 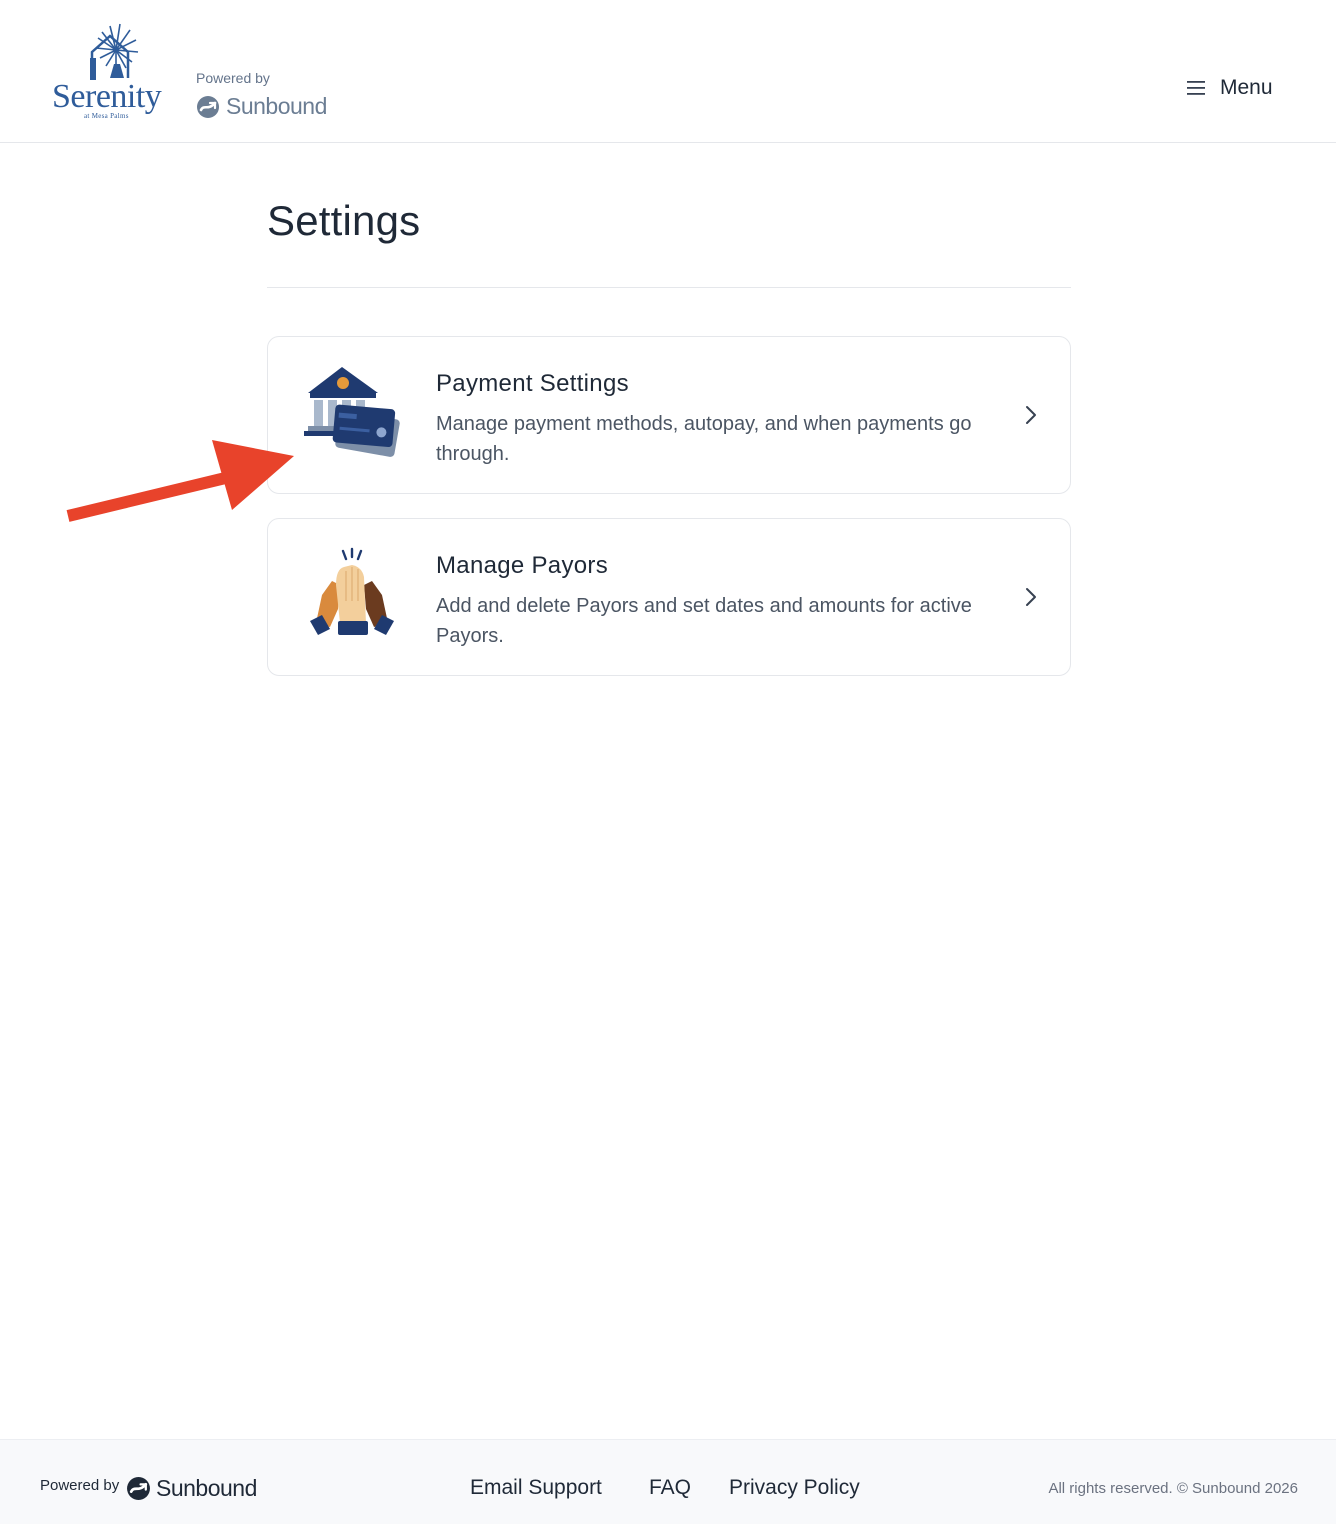 What do you see at coordinates (352, 412) in the screenshot?
I see `bank-card-icon` at bounding box center [352, 412].